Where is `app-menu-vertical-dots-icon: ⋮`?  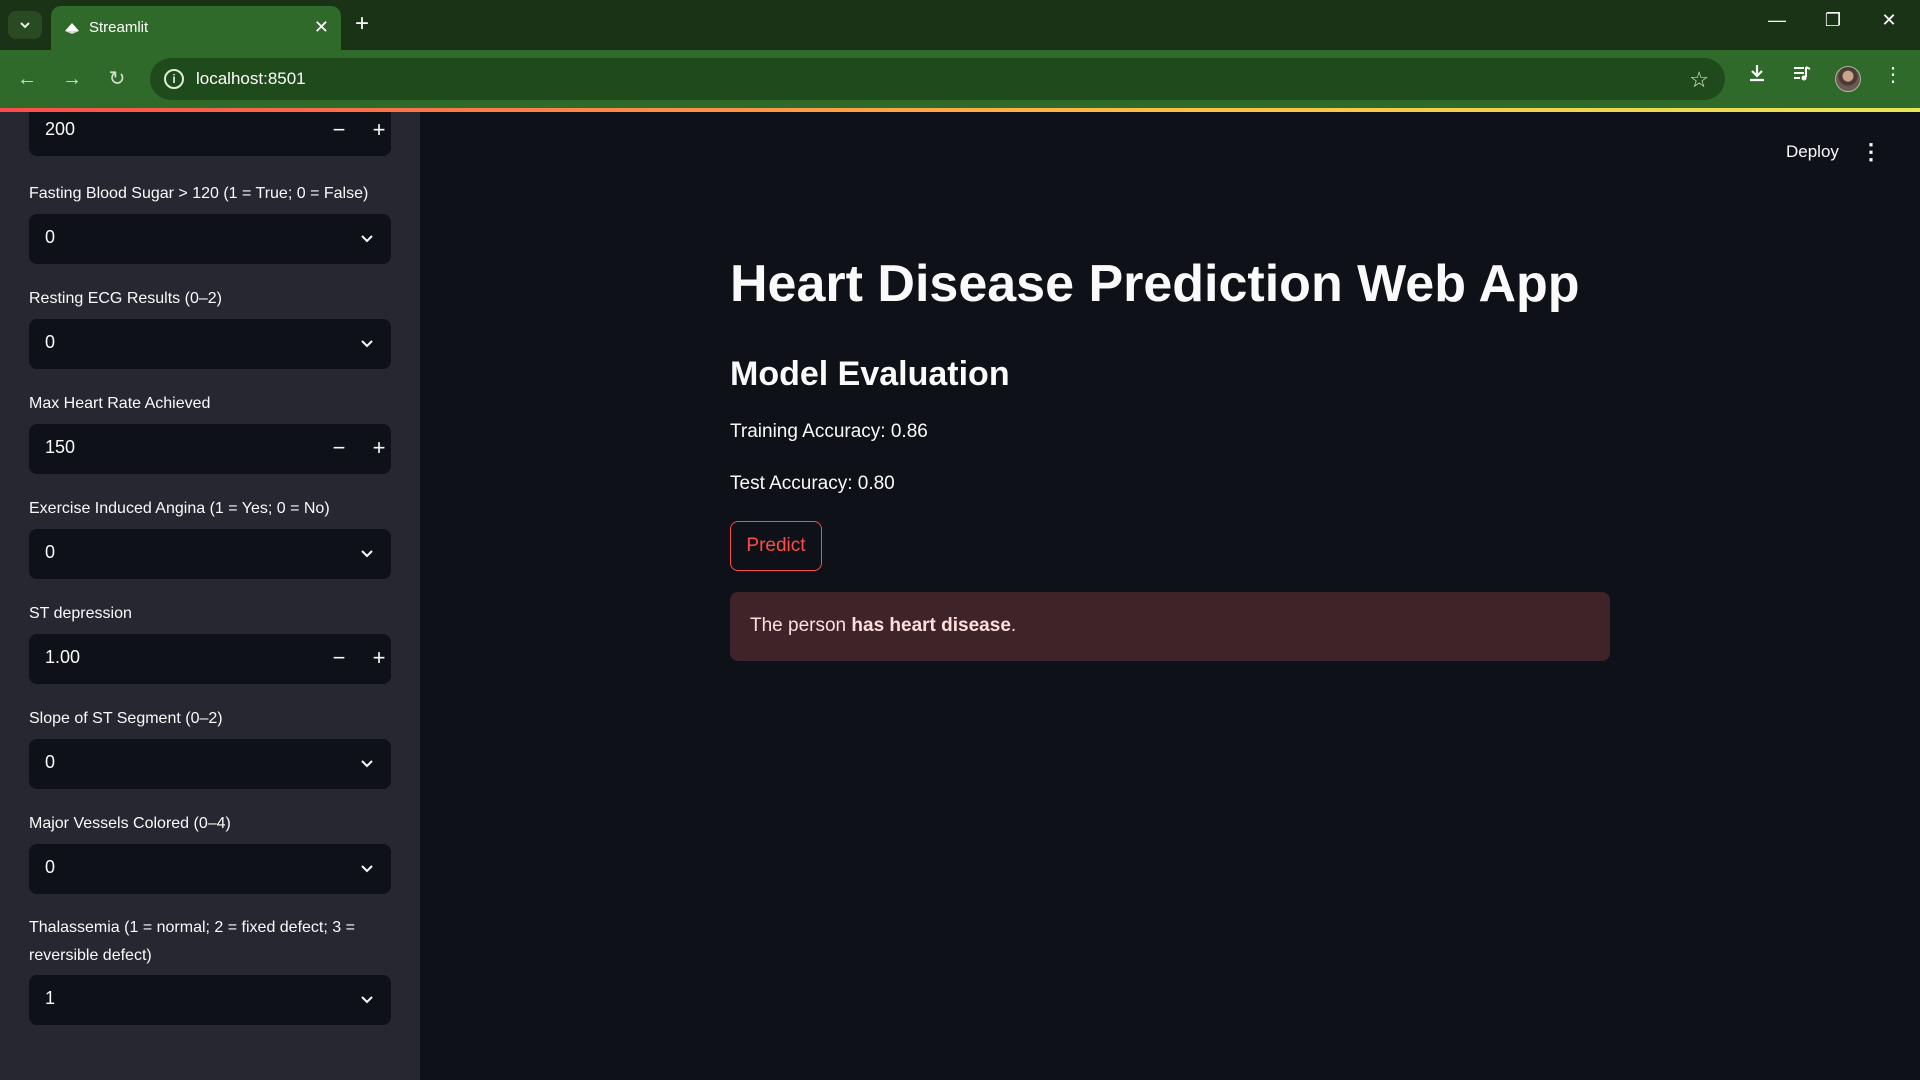 app-menu-vertical-dots-icon: ⋮ is located at coordinates (1871, 152).